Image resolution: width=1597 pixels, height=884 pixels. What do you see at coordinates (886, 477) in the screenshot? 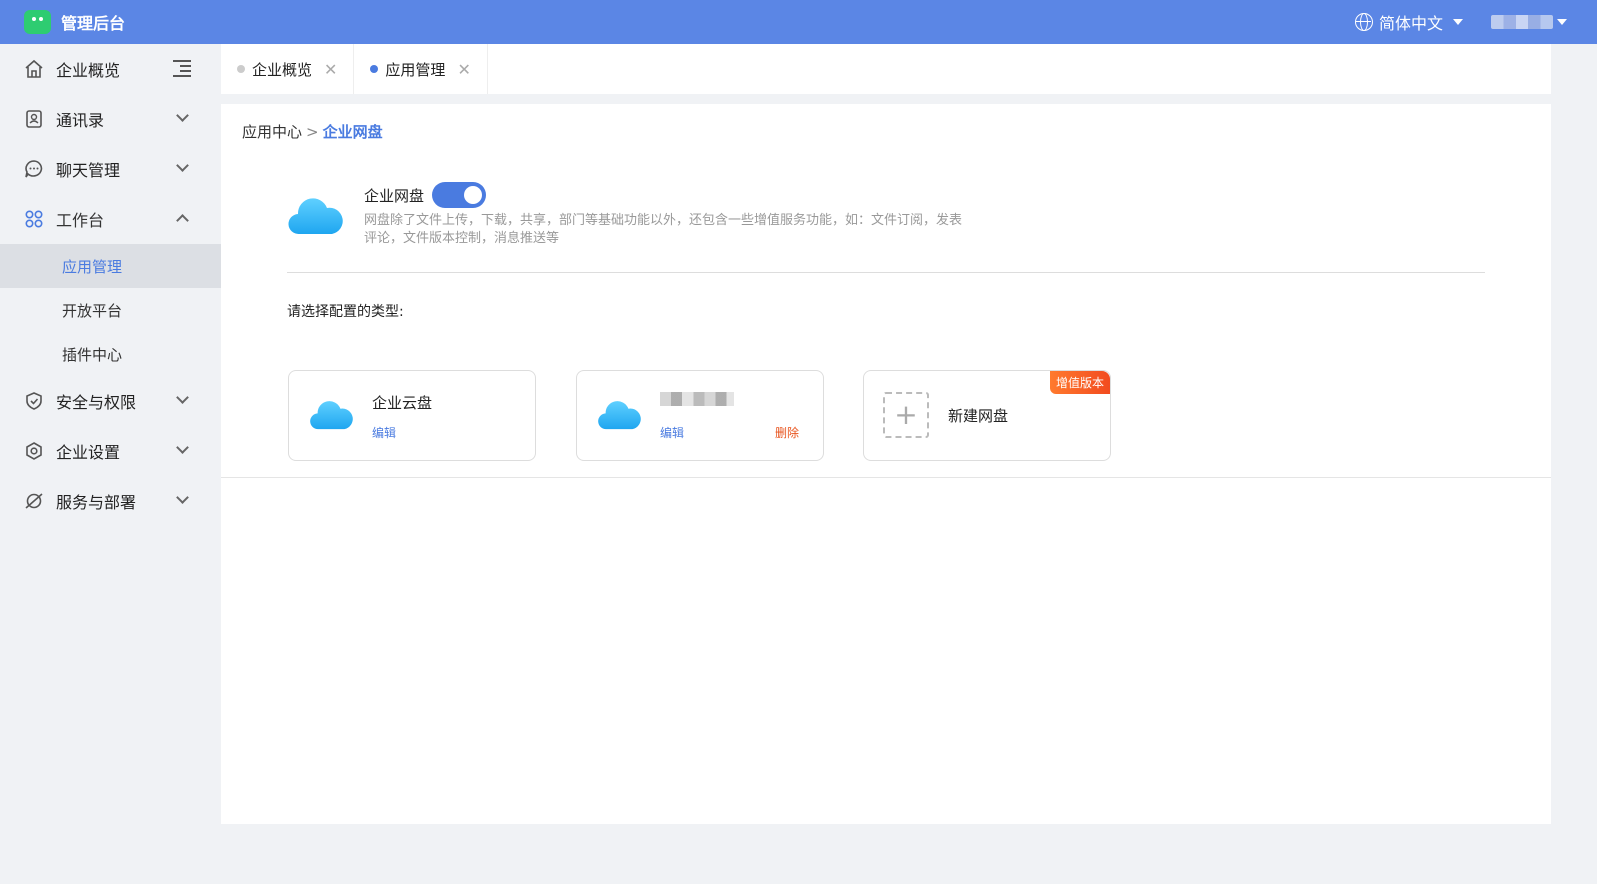
I see `section-divider` at bounding box center [886, 477].